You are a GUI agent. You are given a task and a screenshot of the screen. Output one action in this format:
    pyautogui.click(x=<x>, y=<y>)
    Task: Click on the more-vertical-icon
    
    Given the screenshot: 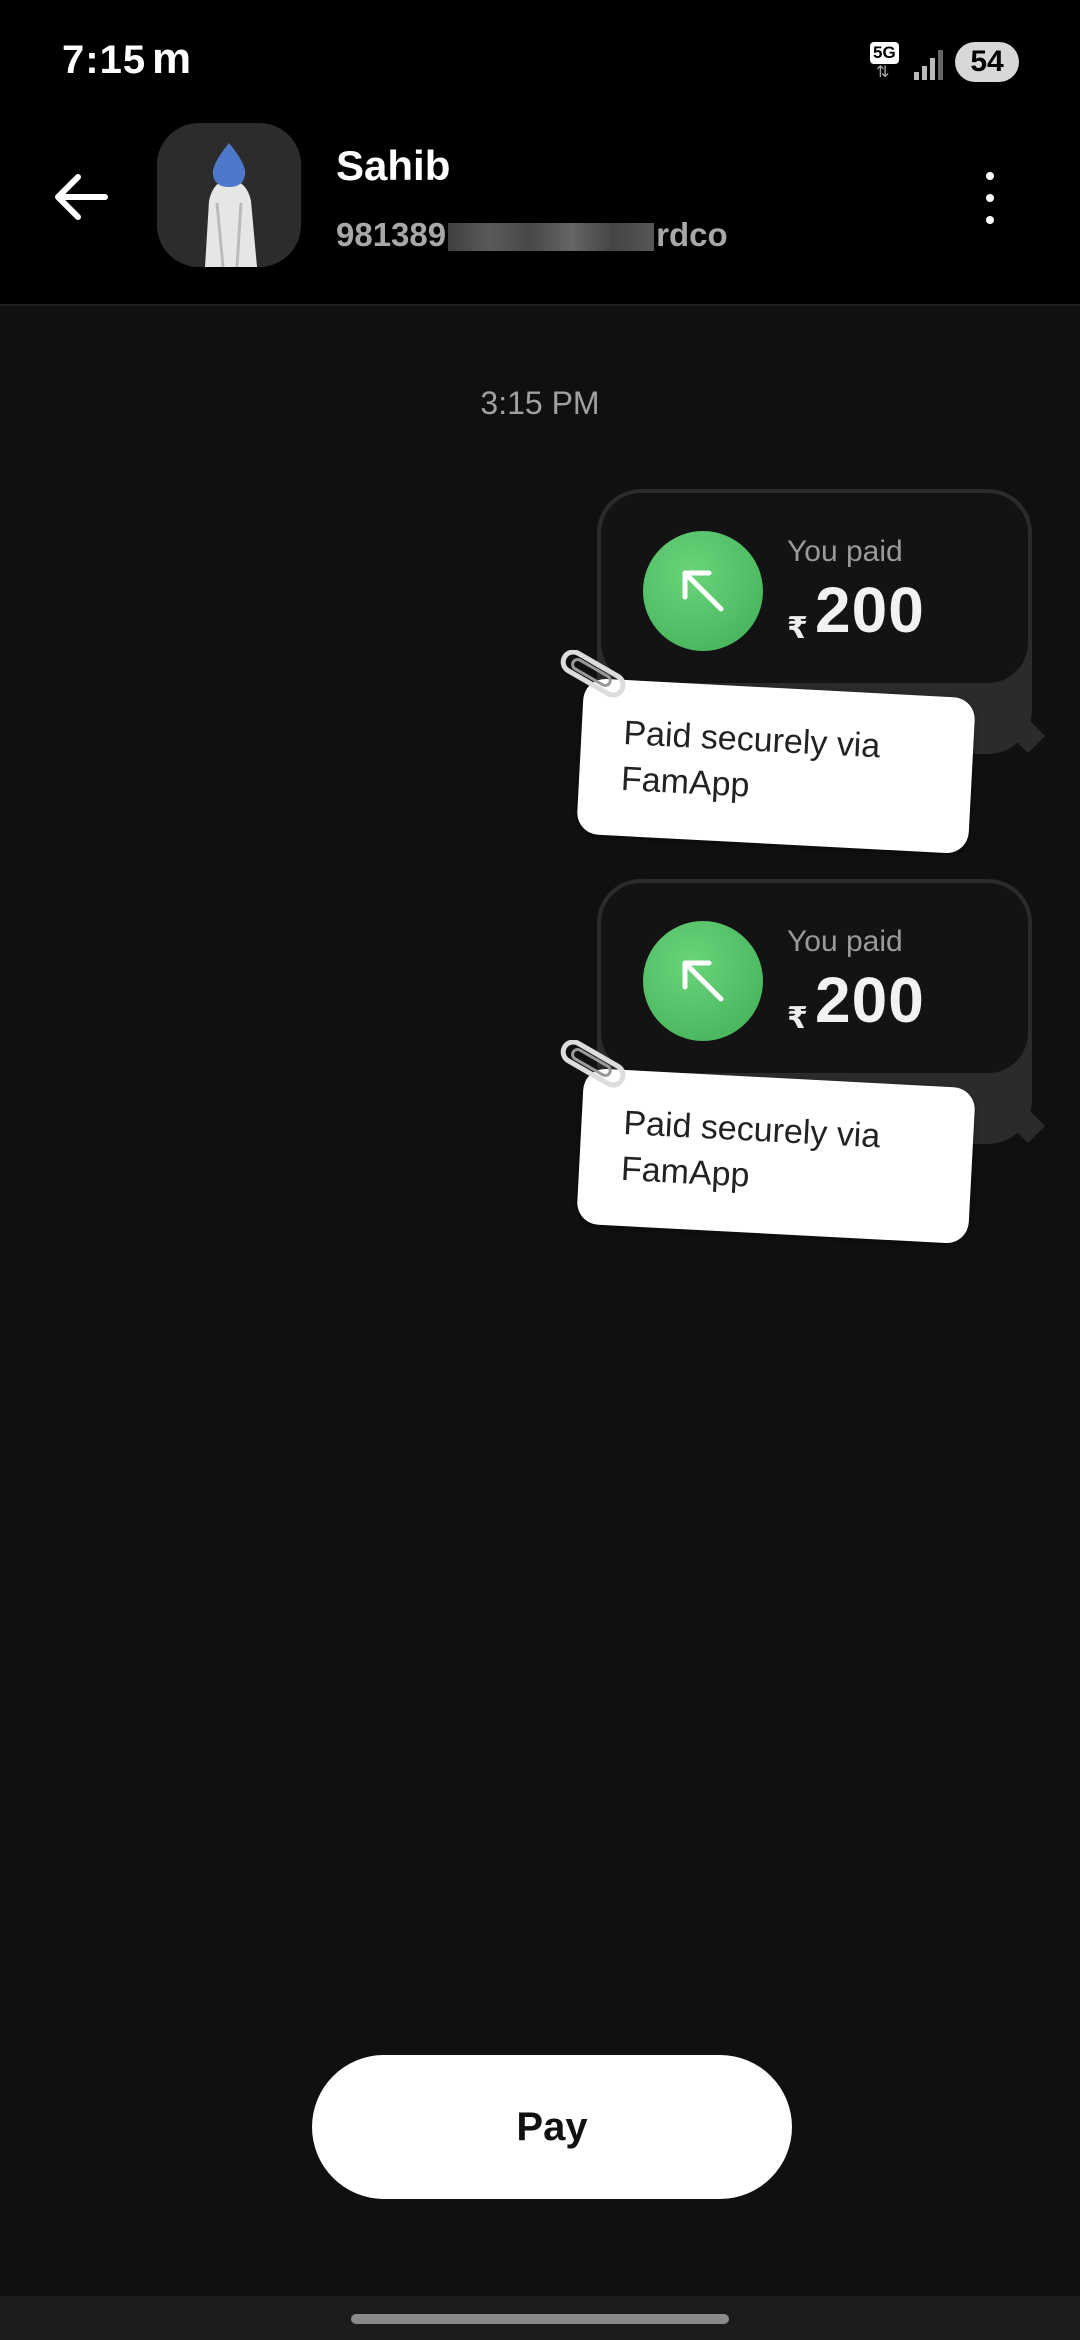 What is the action you would take?
    pyautogui.click(x=990, y=198)
    